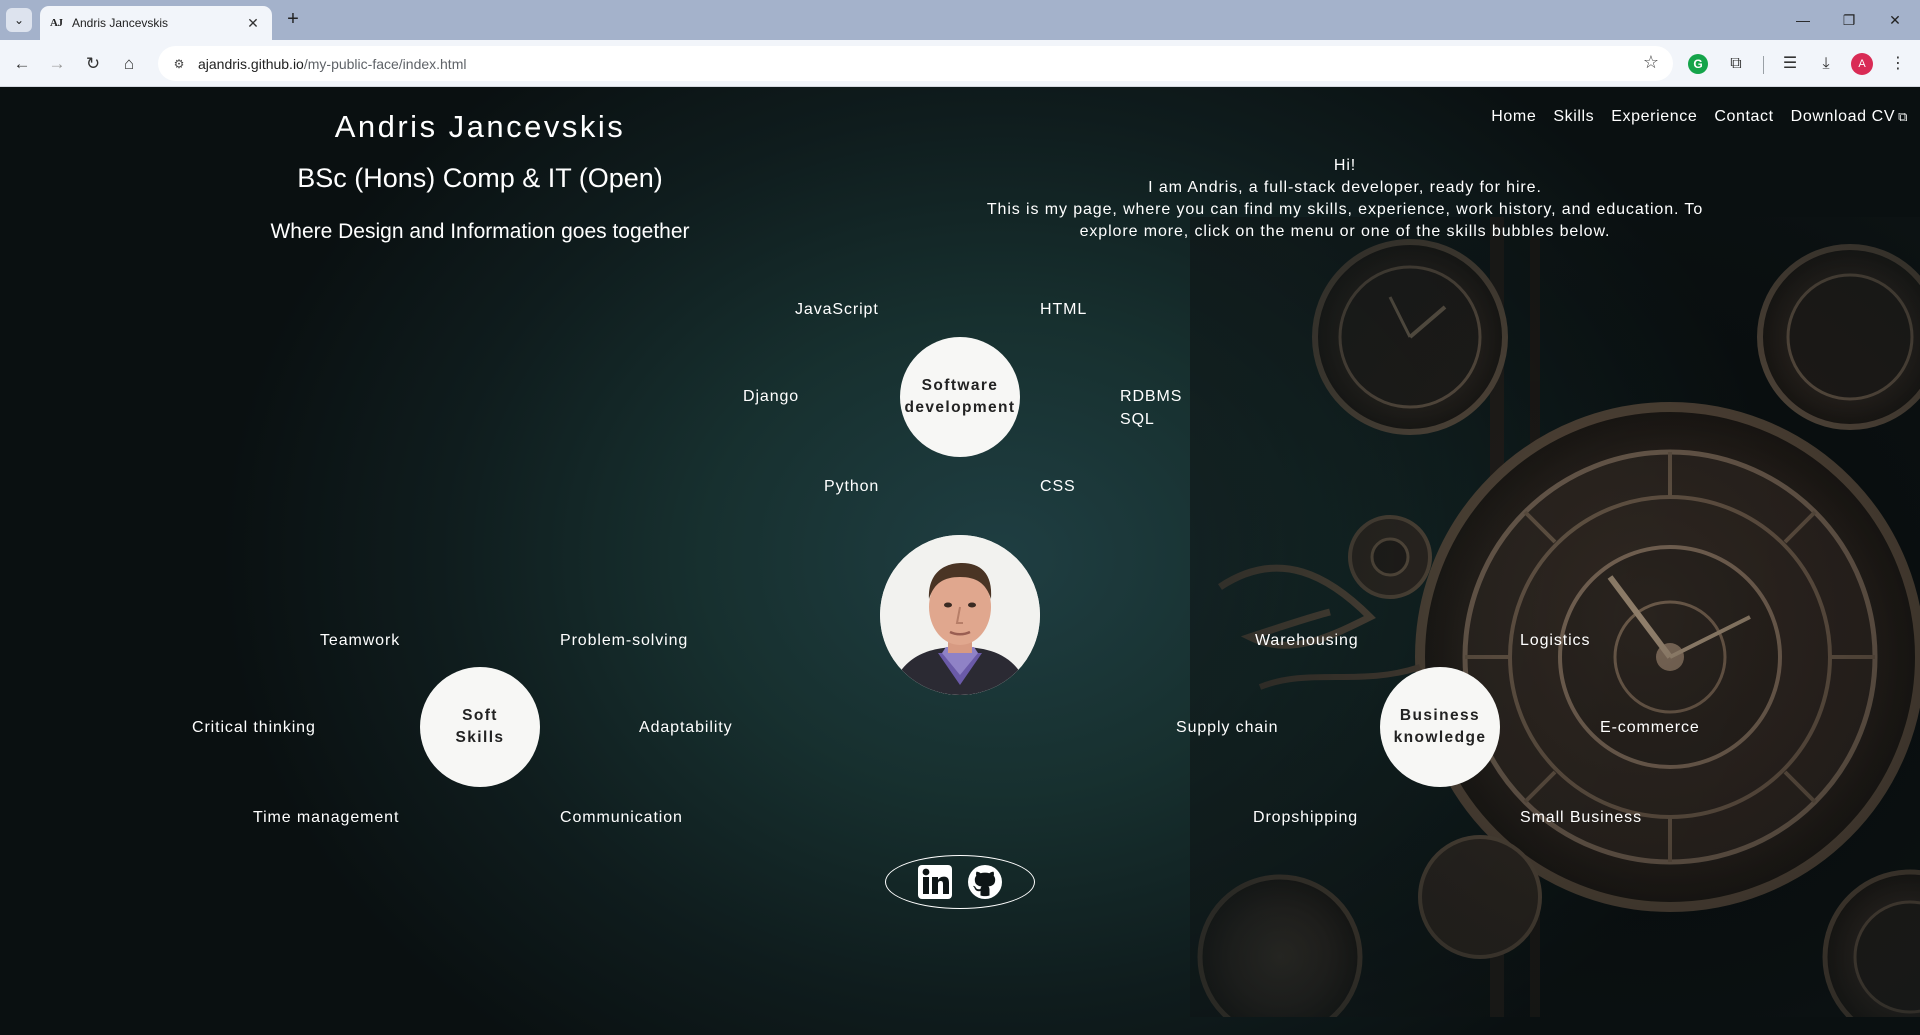 The image size is (1920, 1035). I want to click on restore-button: ❐, so click(1849, 20).